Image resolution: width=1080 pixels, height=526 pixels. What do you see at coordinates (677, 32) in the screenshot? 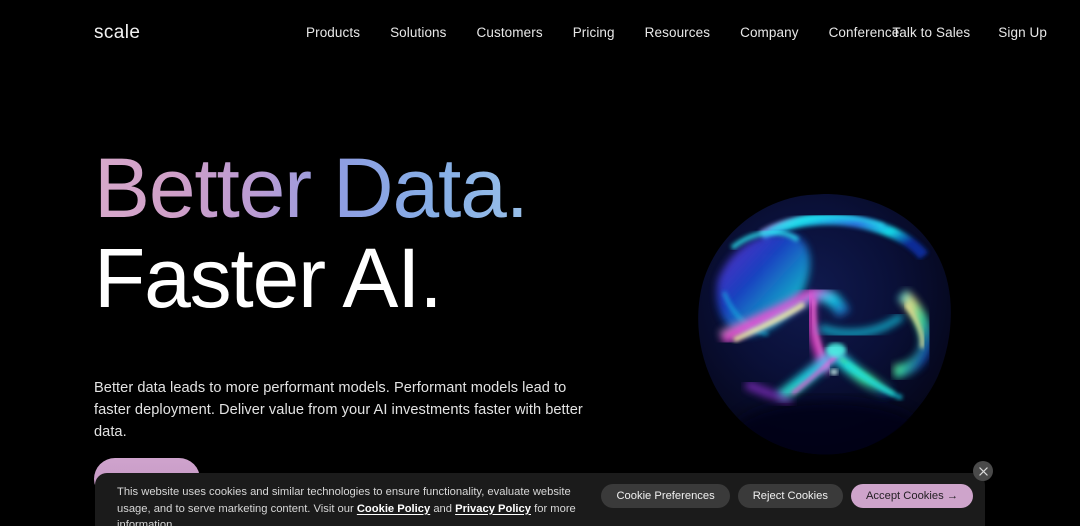
I see `nav-link-resources: Resources` at bounding box center [677, 32].